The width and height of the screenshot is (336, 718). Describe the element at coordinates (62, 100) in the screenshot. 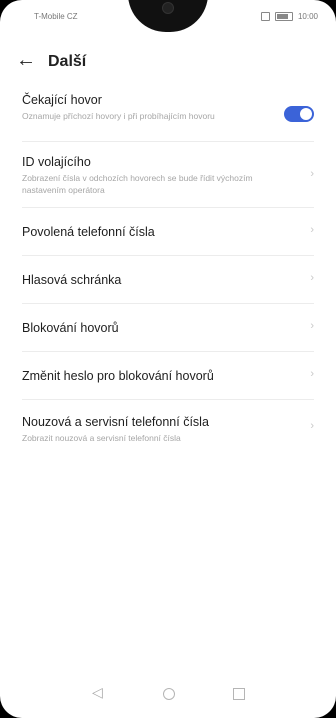

I see `setting-title: Čekající hovor` at that location.